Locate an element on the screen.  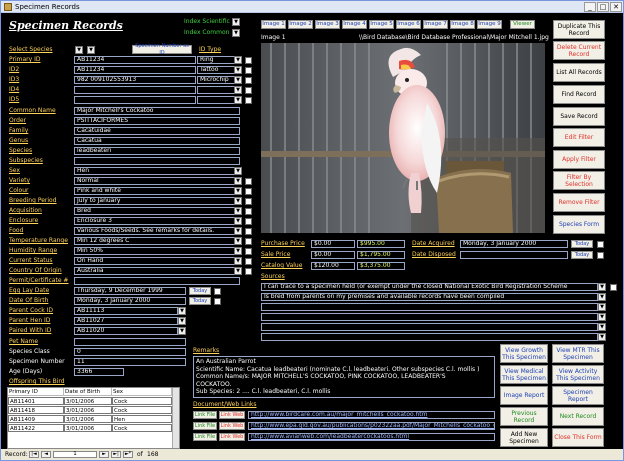
variety-field: Normal is located at coordinates (154, 181).